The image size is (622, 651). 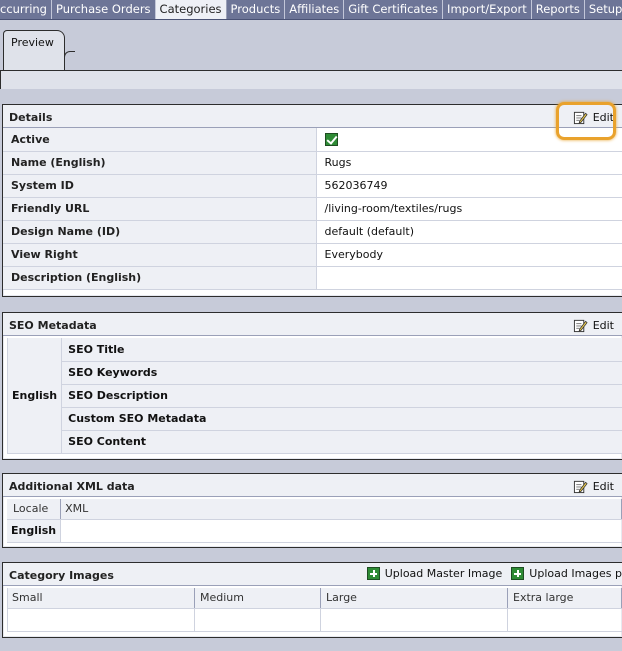 I want to click on nav-tab-reports: Reports, so click(x=558, y=9).